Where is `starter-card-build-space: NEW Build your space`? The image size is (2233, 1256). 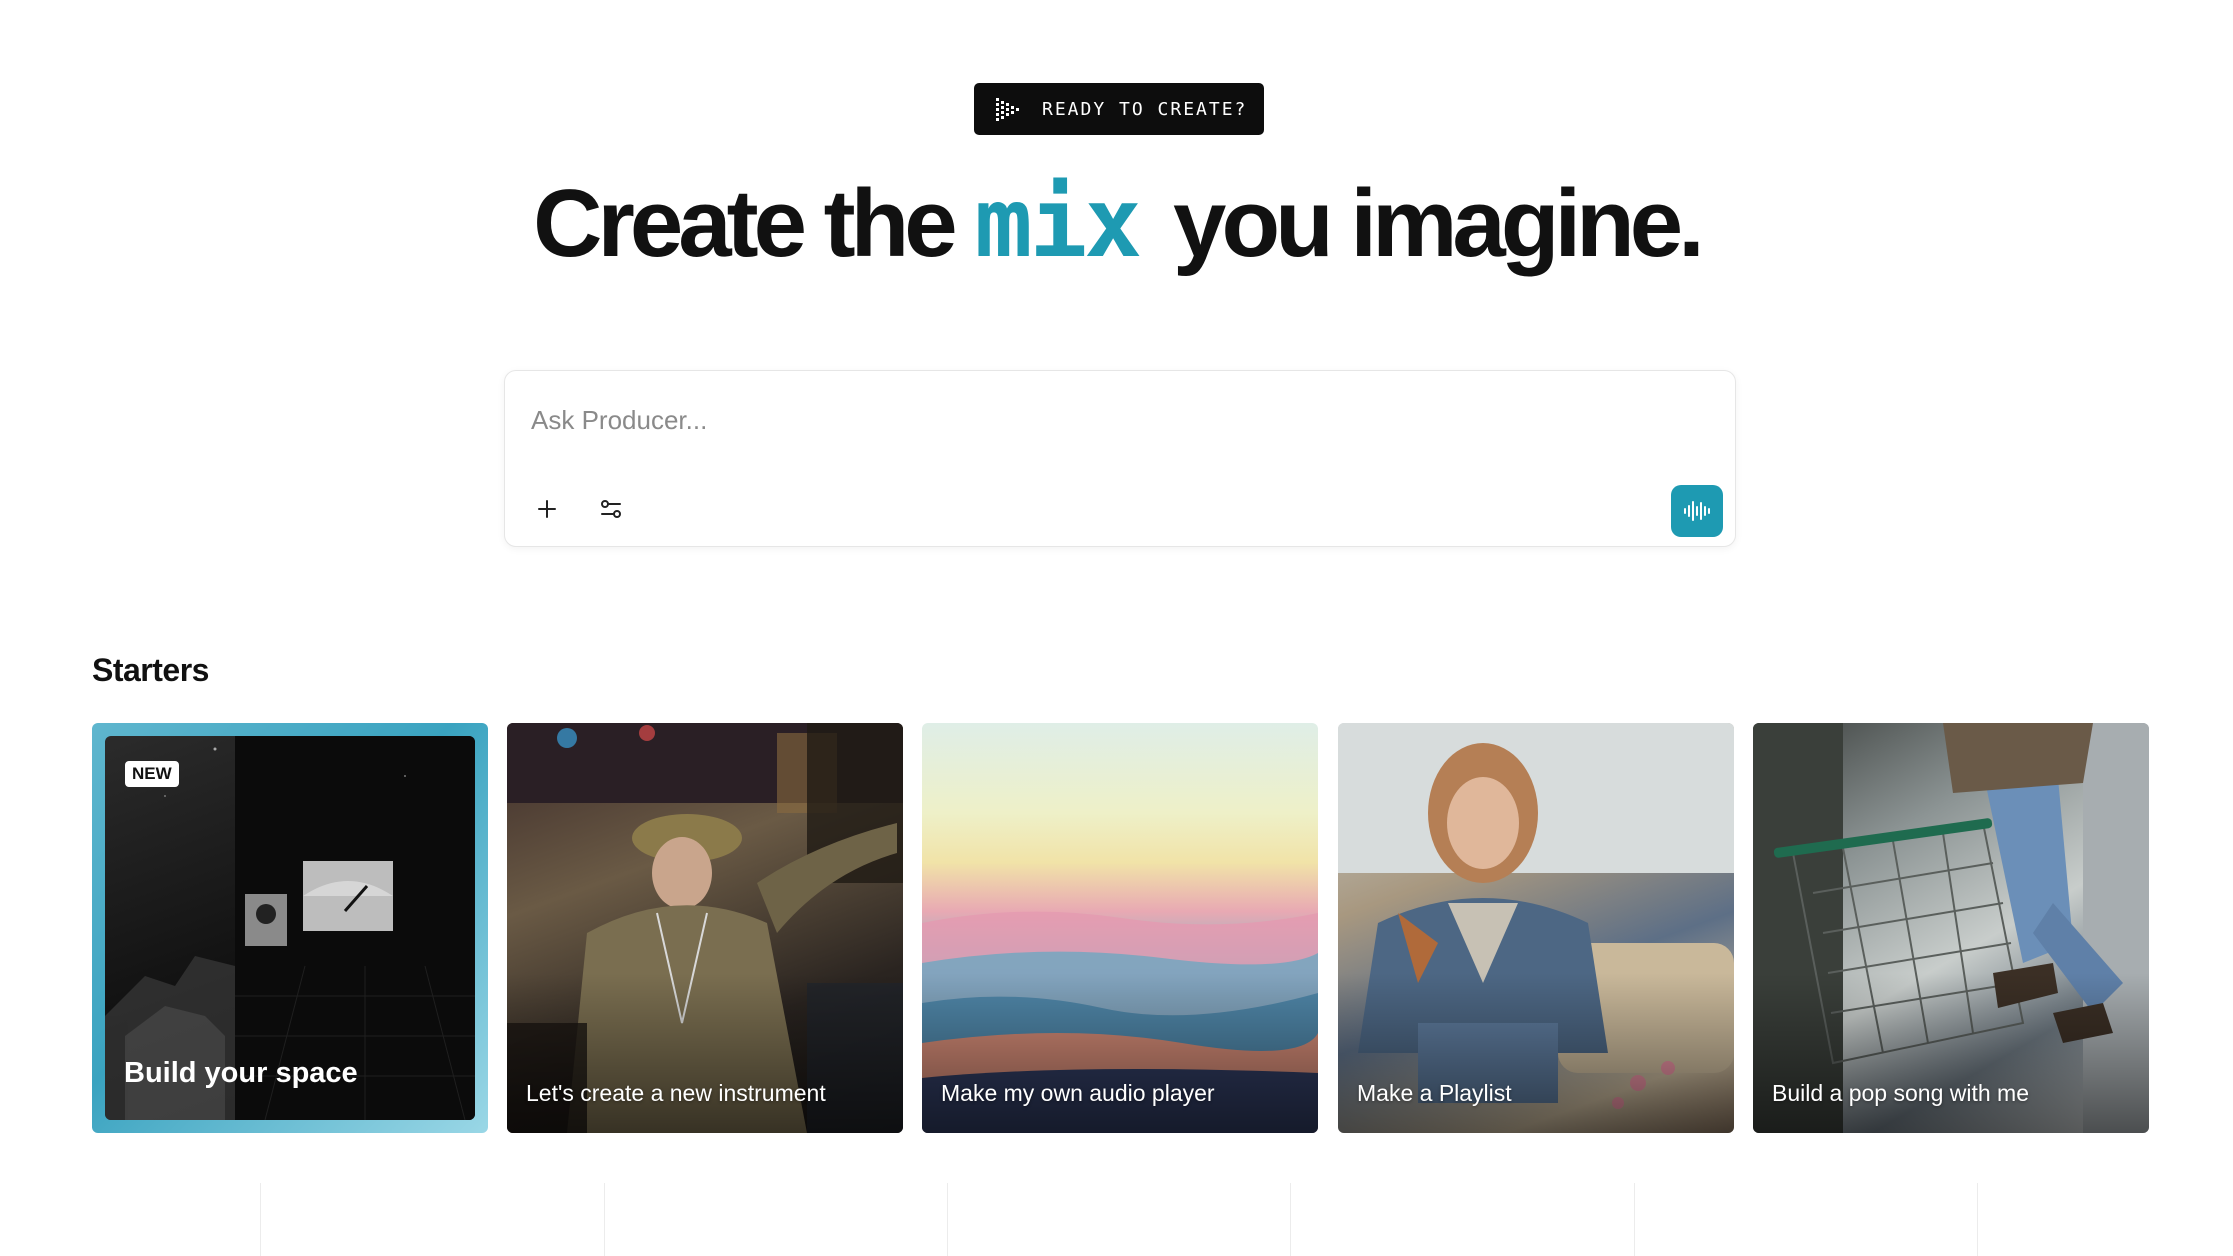 starter-card-build-space: NEW Build your space is located at coordinates (290, 928).